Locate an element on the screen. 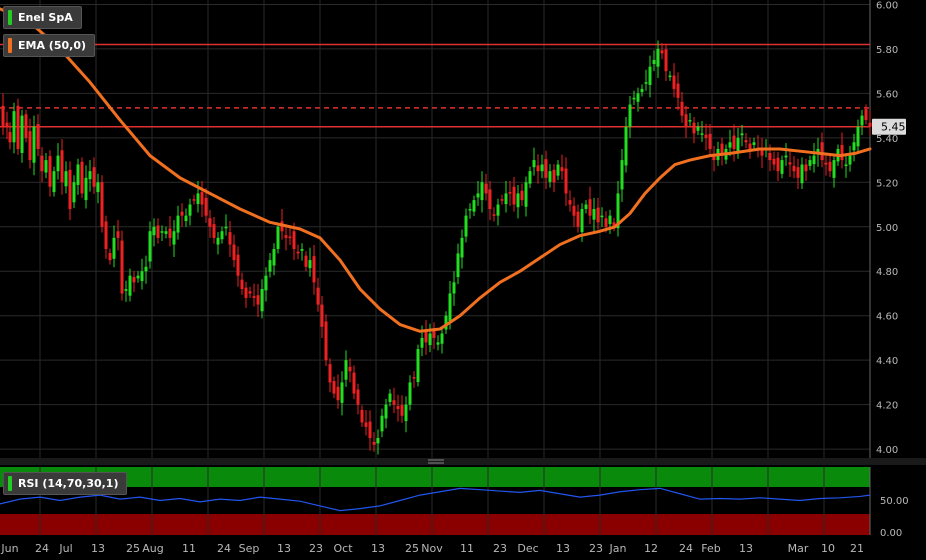  legend-item-ema: EMA (50,0) is located at coordinates (49, 45).